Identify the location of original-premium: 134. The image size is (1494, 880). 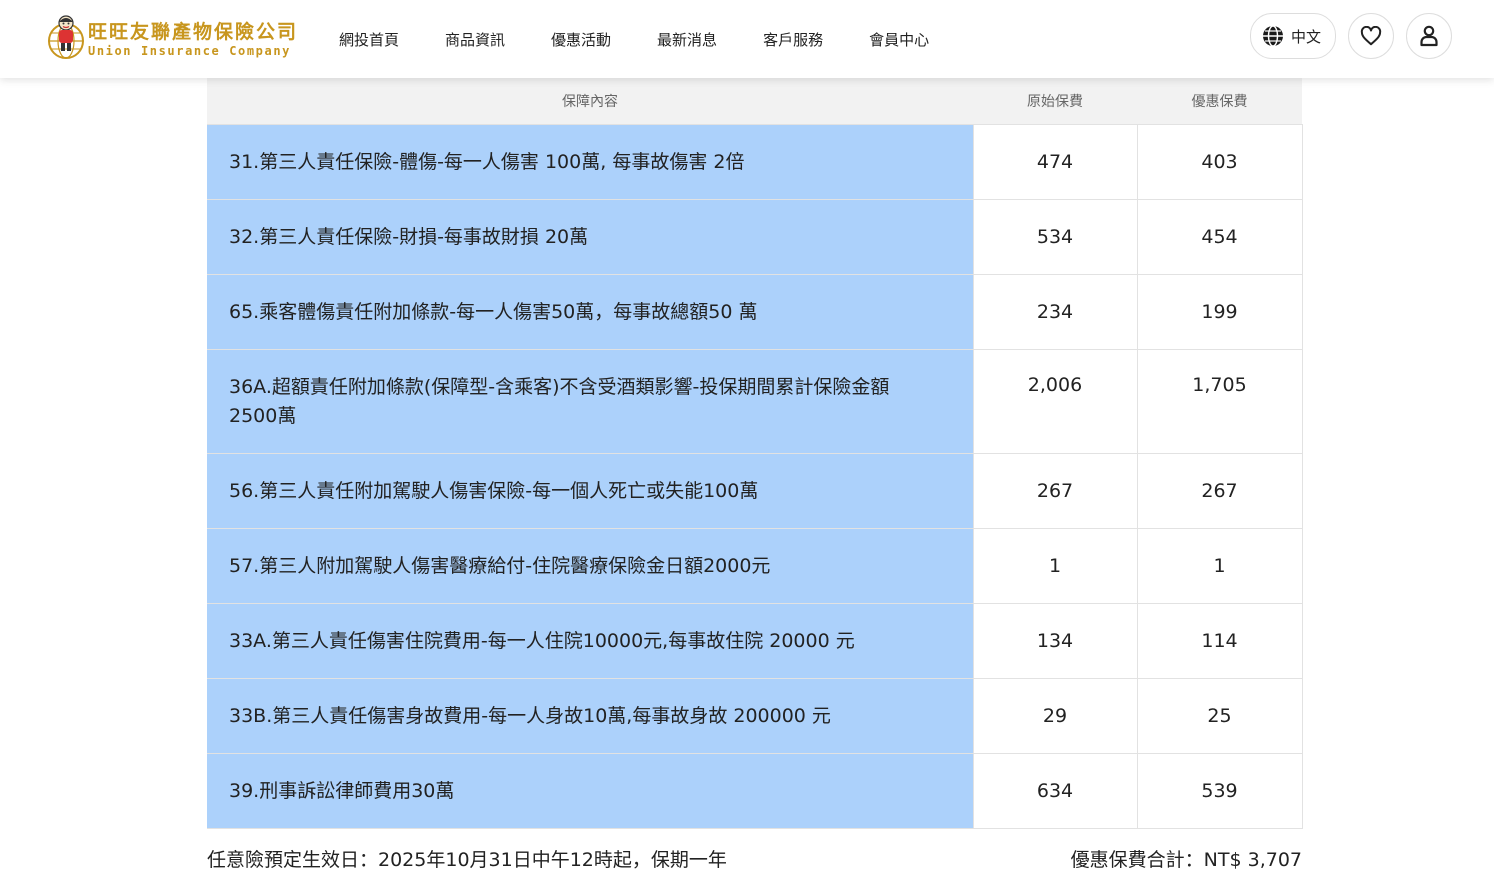
(1054, 641).